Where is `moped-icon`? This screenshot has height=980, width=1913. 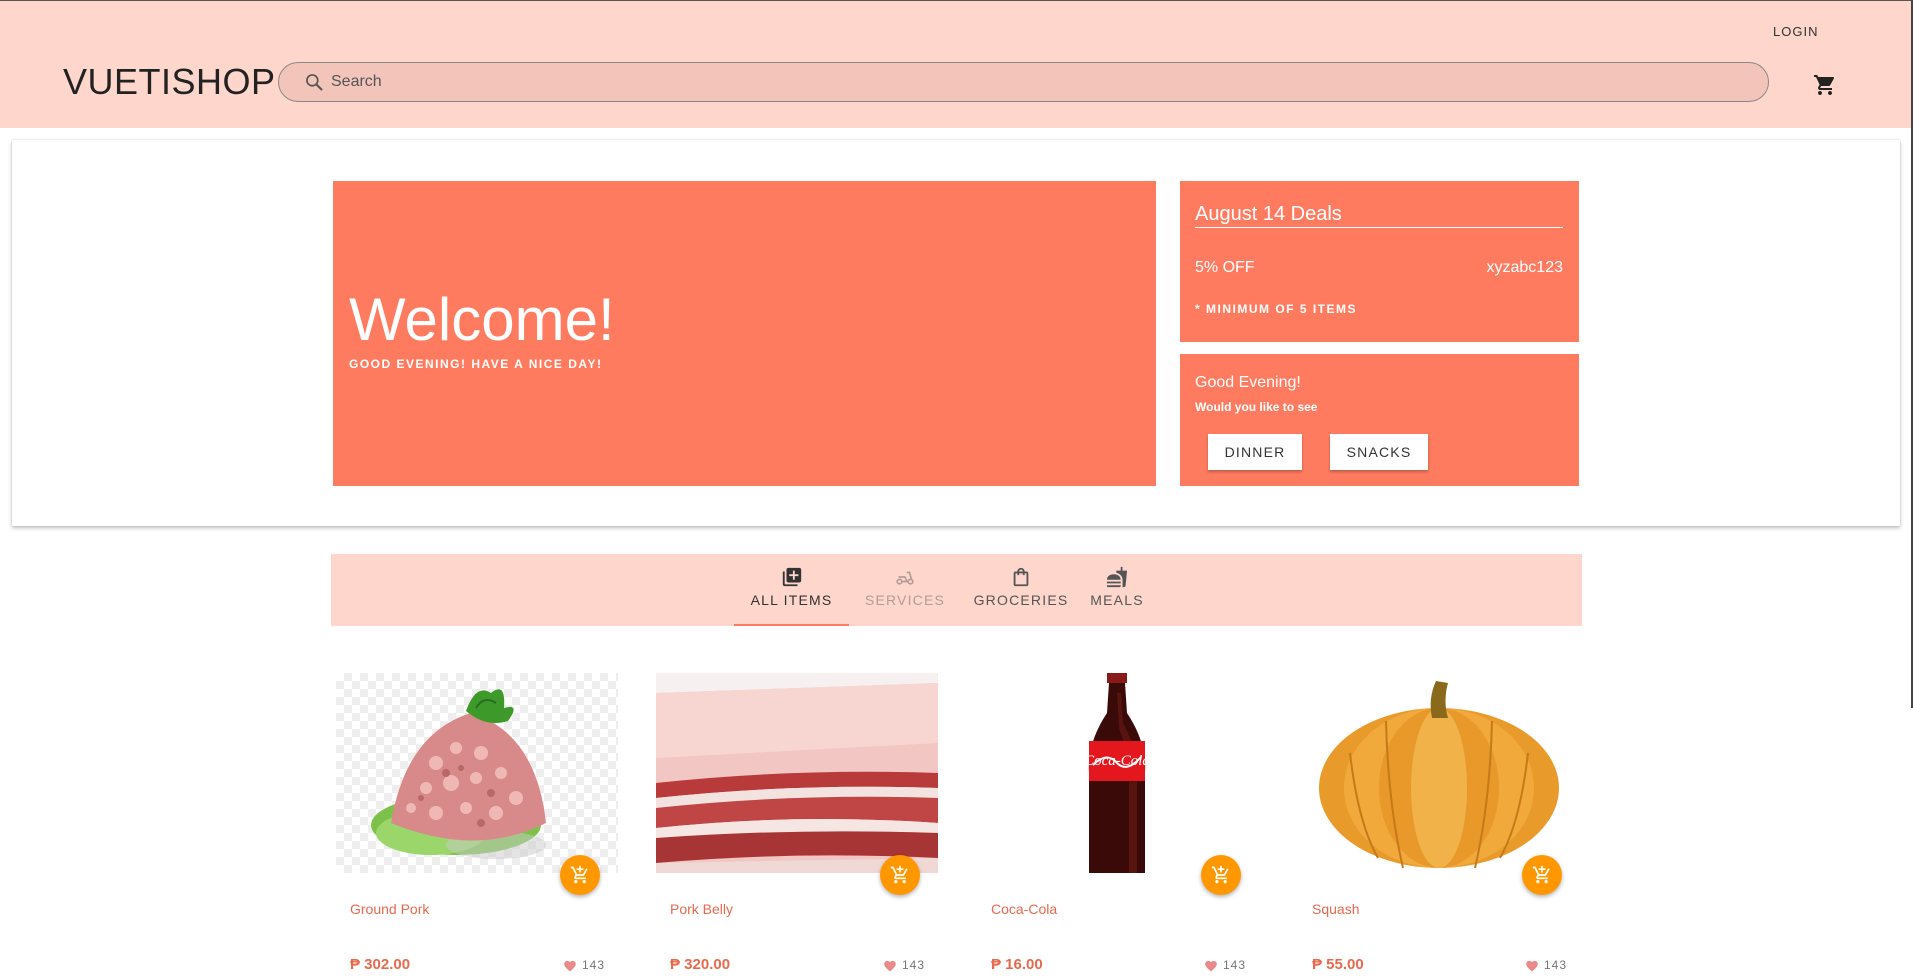 moped-icon is located at coordinates (905, 578).